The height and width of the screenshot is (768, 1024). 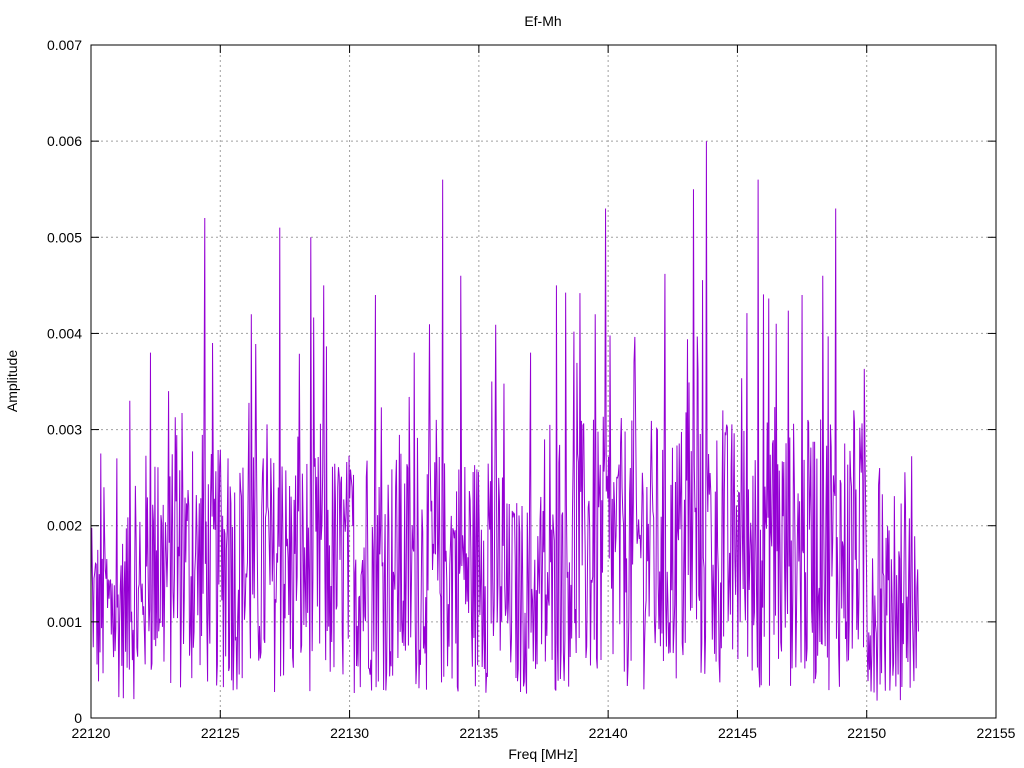 I want to click on y-axis-label: Amplitude, so click(x=12, y=381).